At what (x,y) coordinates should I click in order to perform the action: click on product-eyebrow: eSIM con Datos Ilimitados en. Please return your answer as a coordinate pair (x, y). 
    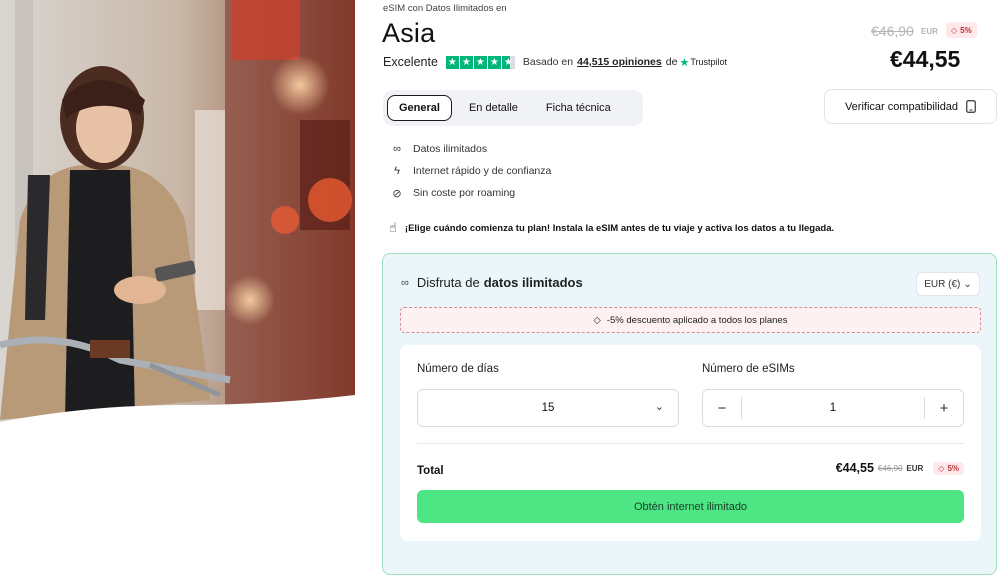
    Looking at the image, I should click on (445, 8).